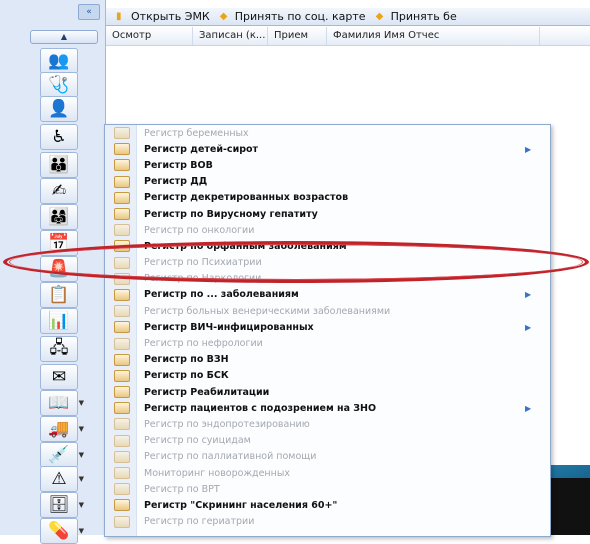  Describe the element at coordinates (59, 61) in the screenshot. I see `sidebar-tool-button: 👥` at that location.